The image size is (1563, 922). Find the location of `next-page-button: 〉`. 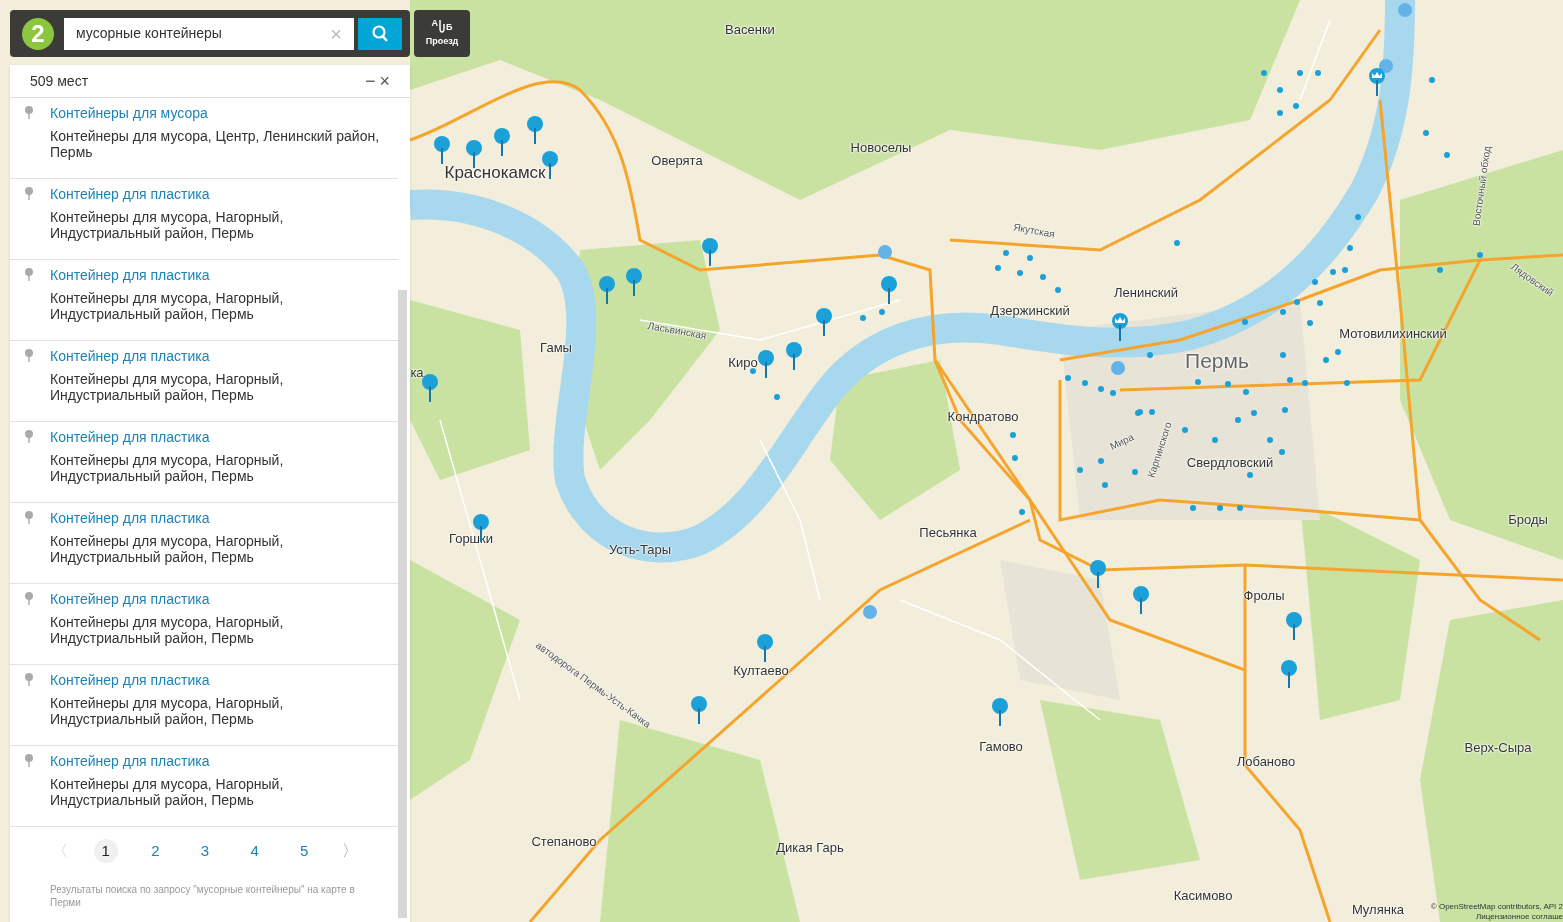

next-page-button: 〉 is located at coordinates (349, 851).